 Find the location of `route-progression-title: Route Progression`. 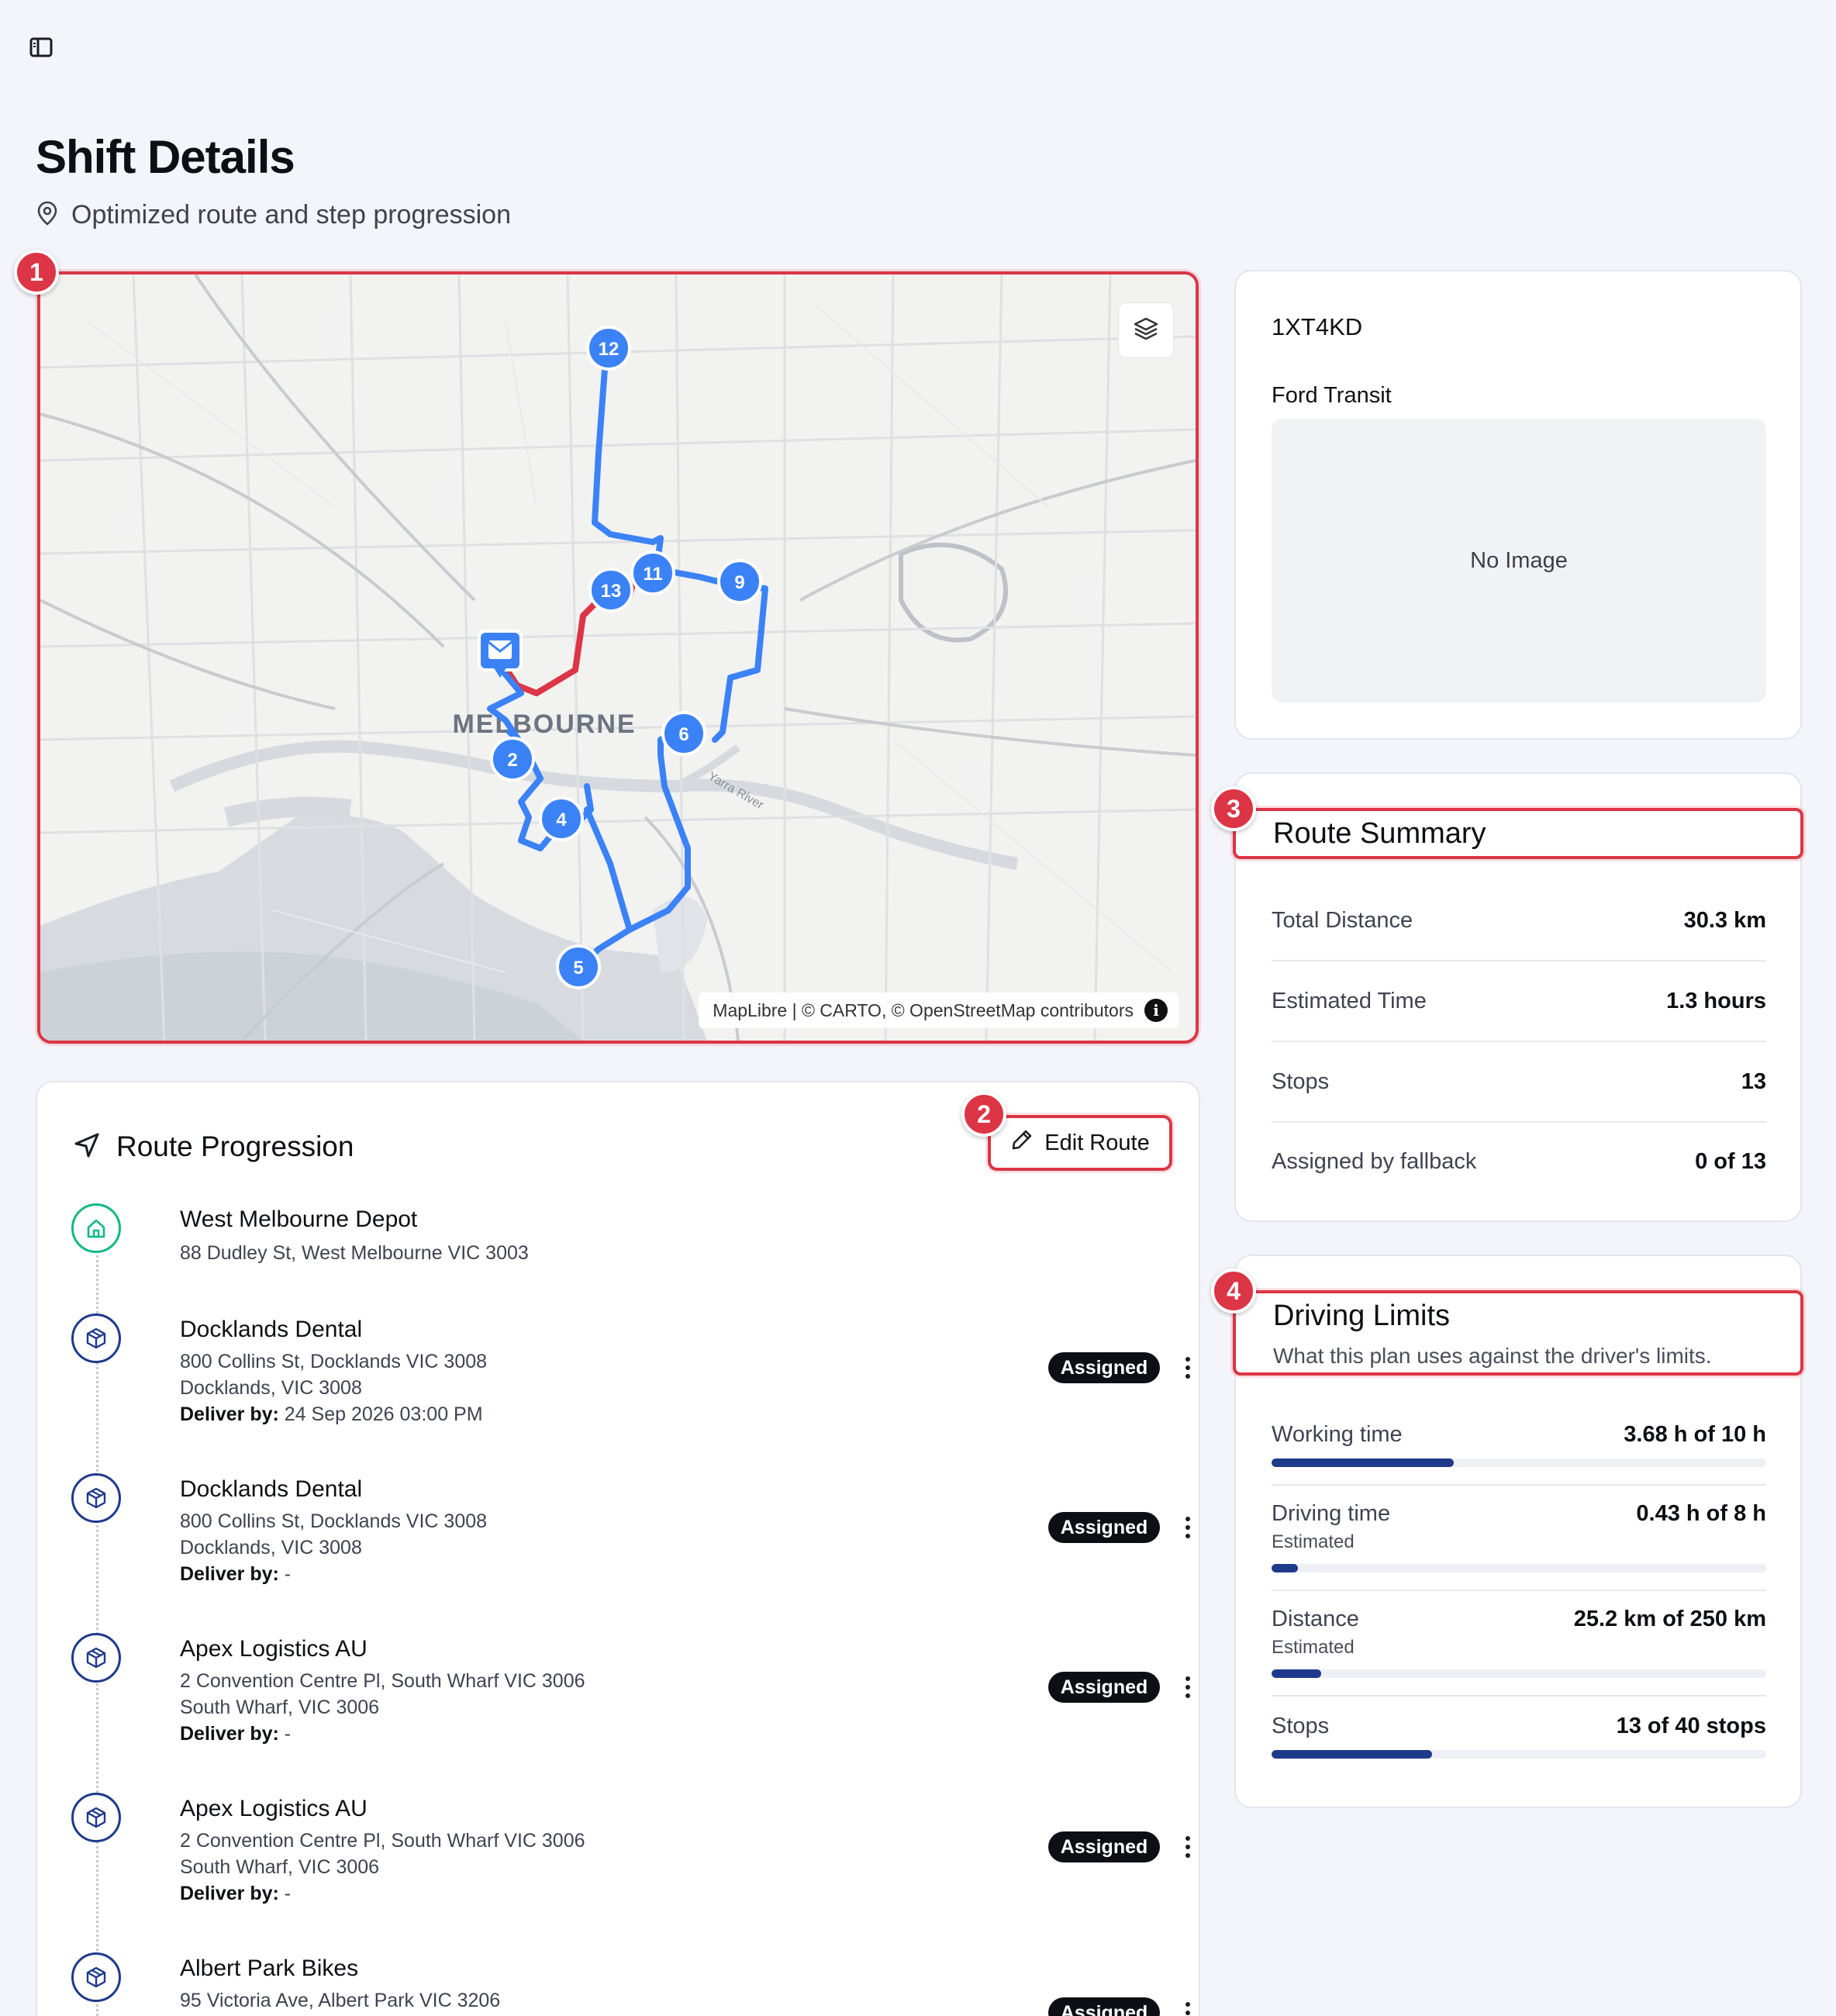

route-progression-title: Route Progression is located at coordinates (235, 1146).